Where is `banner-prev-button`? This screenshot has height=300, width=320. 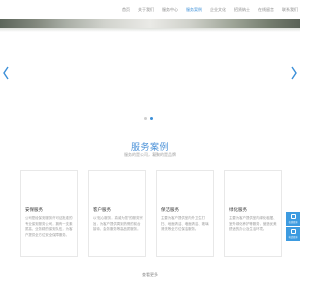
banner-prev-button is located at coordinates (6, 73).